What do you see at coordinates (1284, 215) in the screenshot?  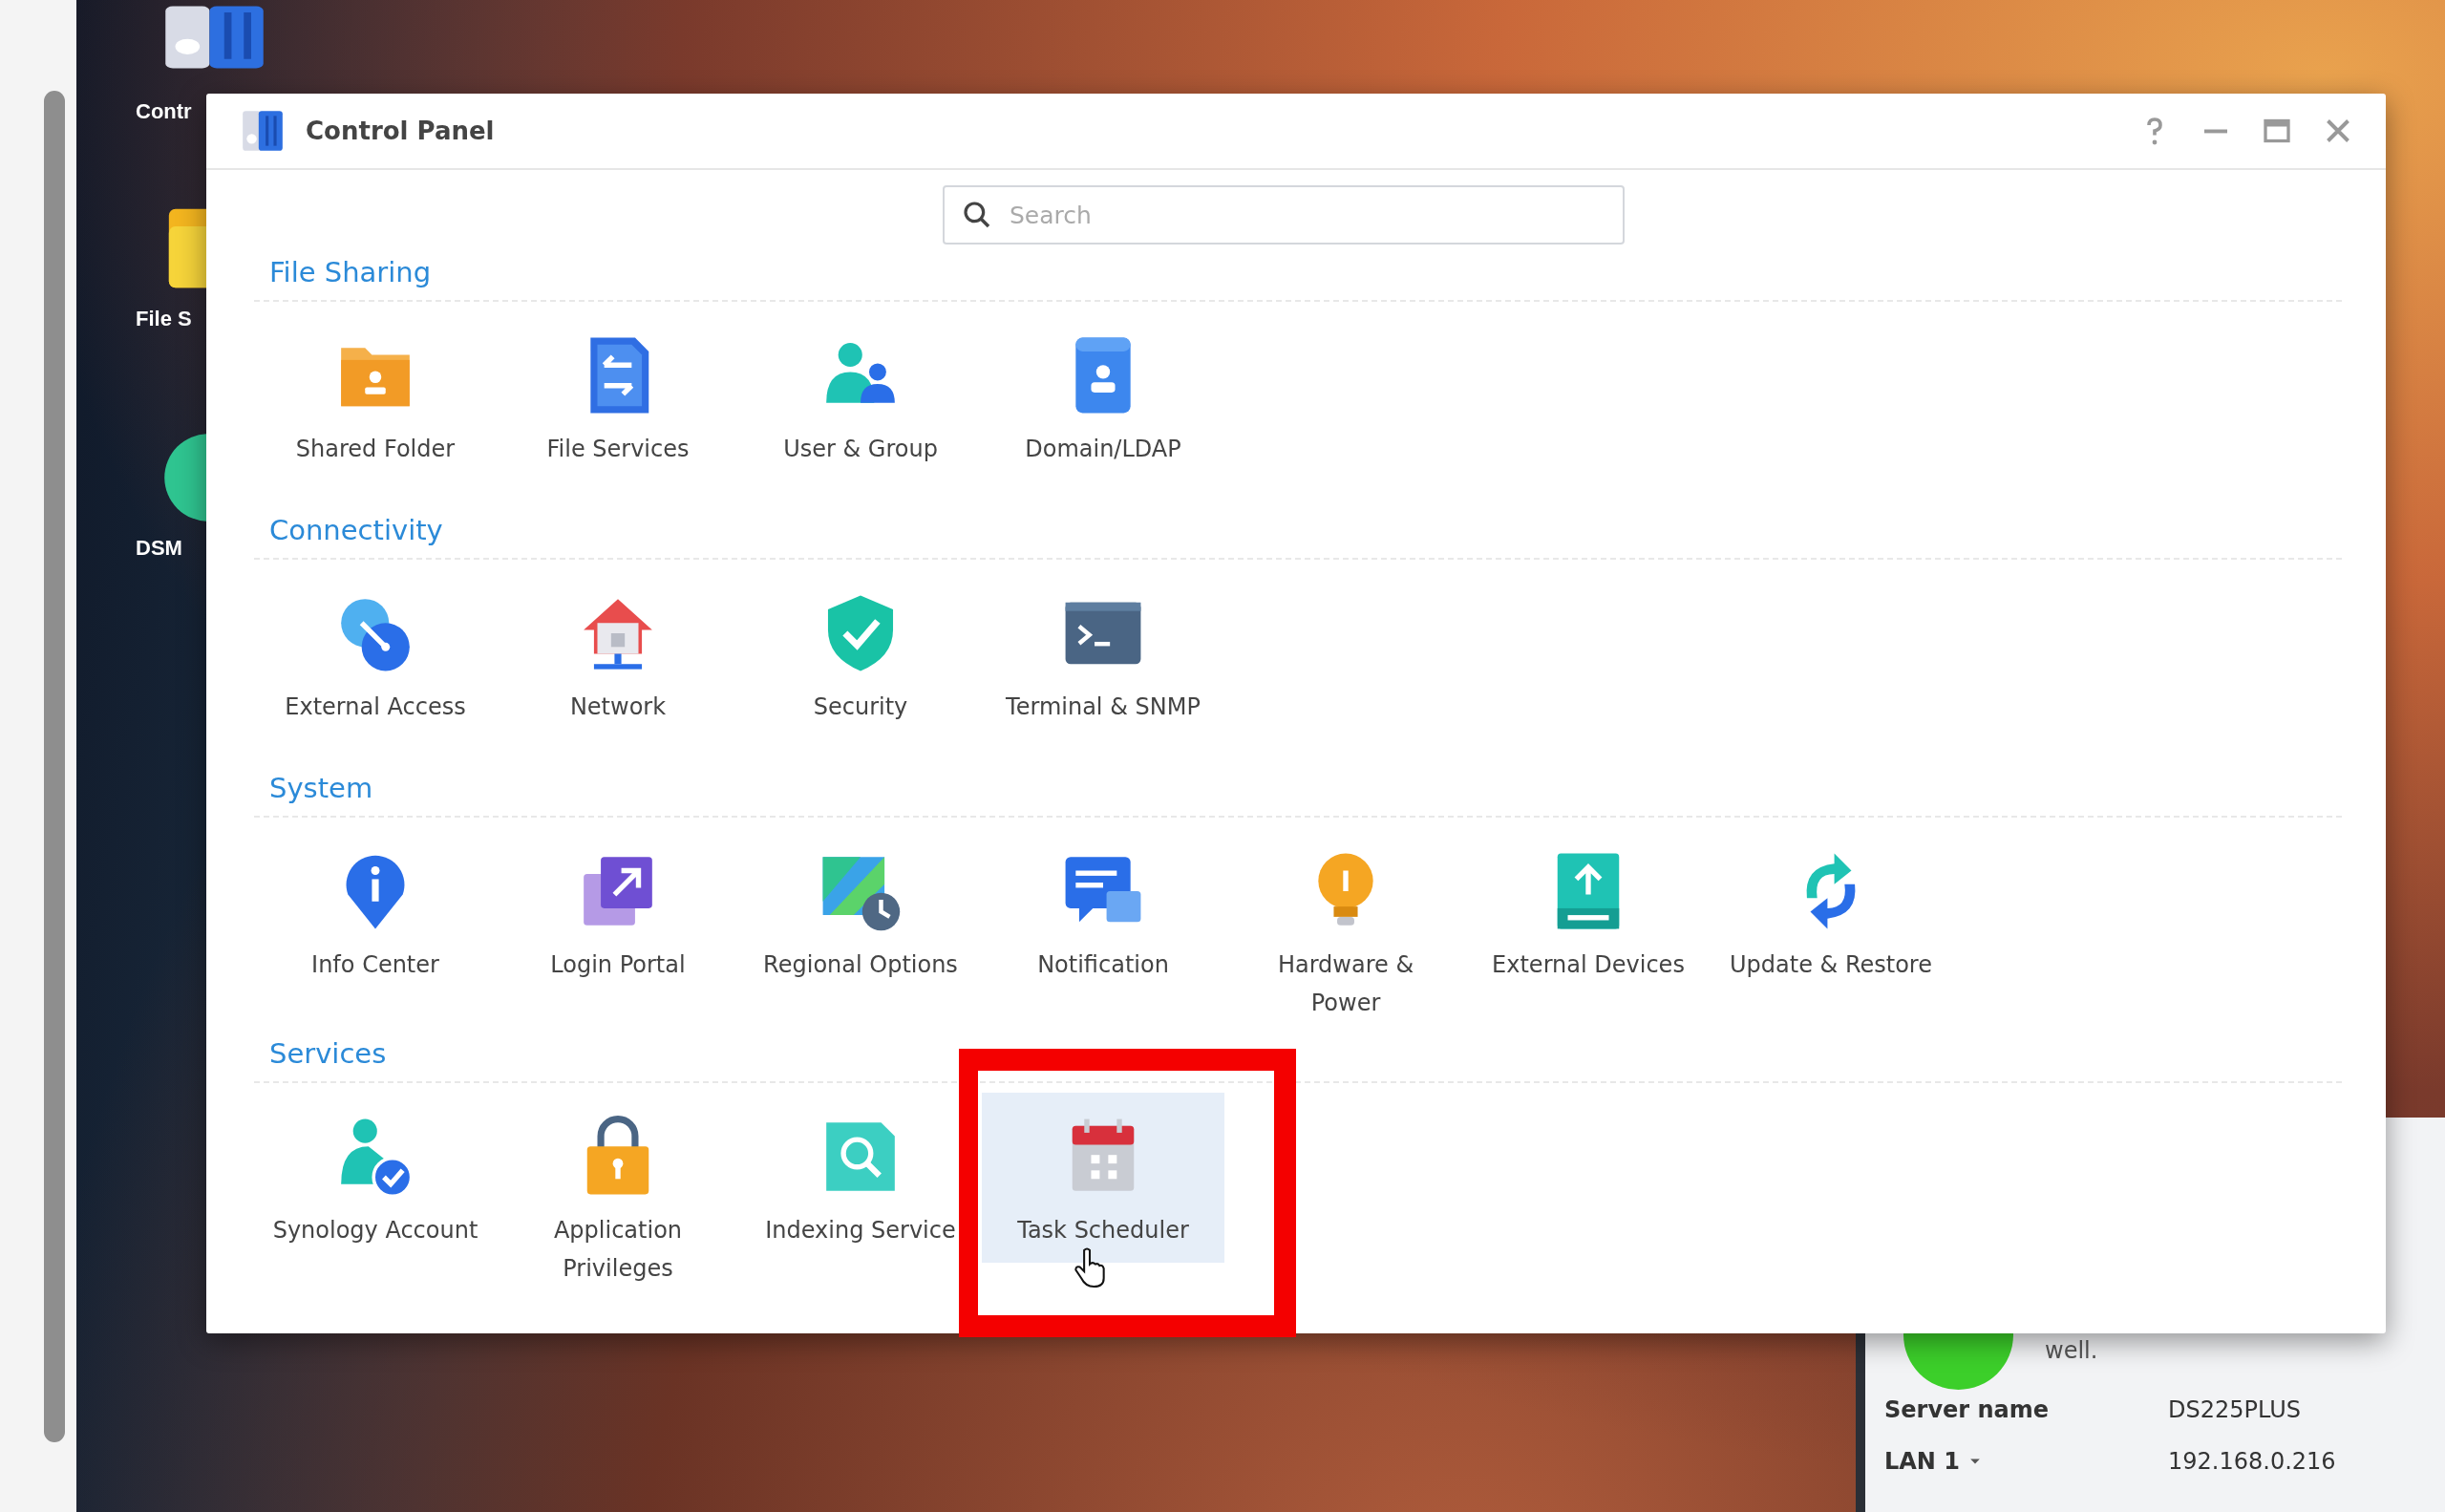 I see `search-field: Search` at bounding box center [1284, 215].